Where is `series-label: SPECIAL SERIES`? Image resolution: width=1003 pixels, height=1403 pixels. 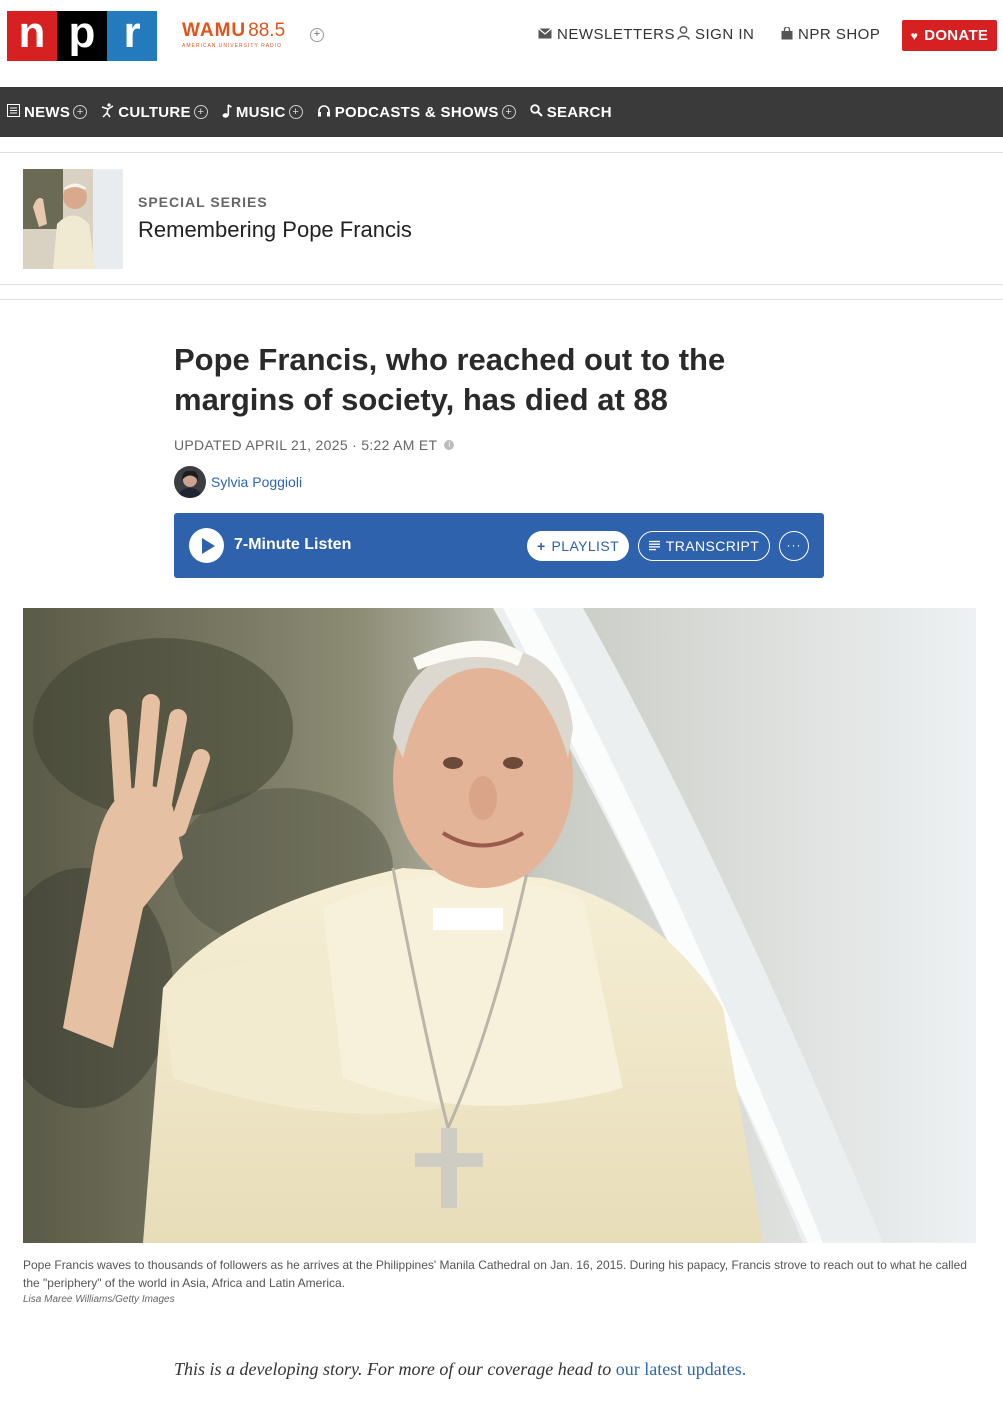
series-label: SPECIAL SERIES is located at coordinates (203, 202).